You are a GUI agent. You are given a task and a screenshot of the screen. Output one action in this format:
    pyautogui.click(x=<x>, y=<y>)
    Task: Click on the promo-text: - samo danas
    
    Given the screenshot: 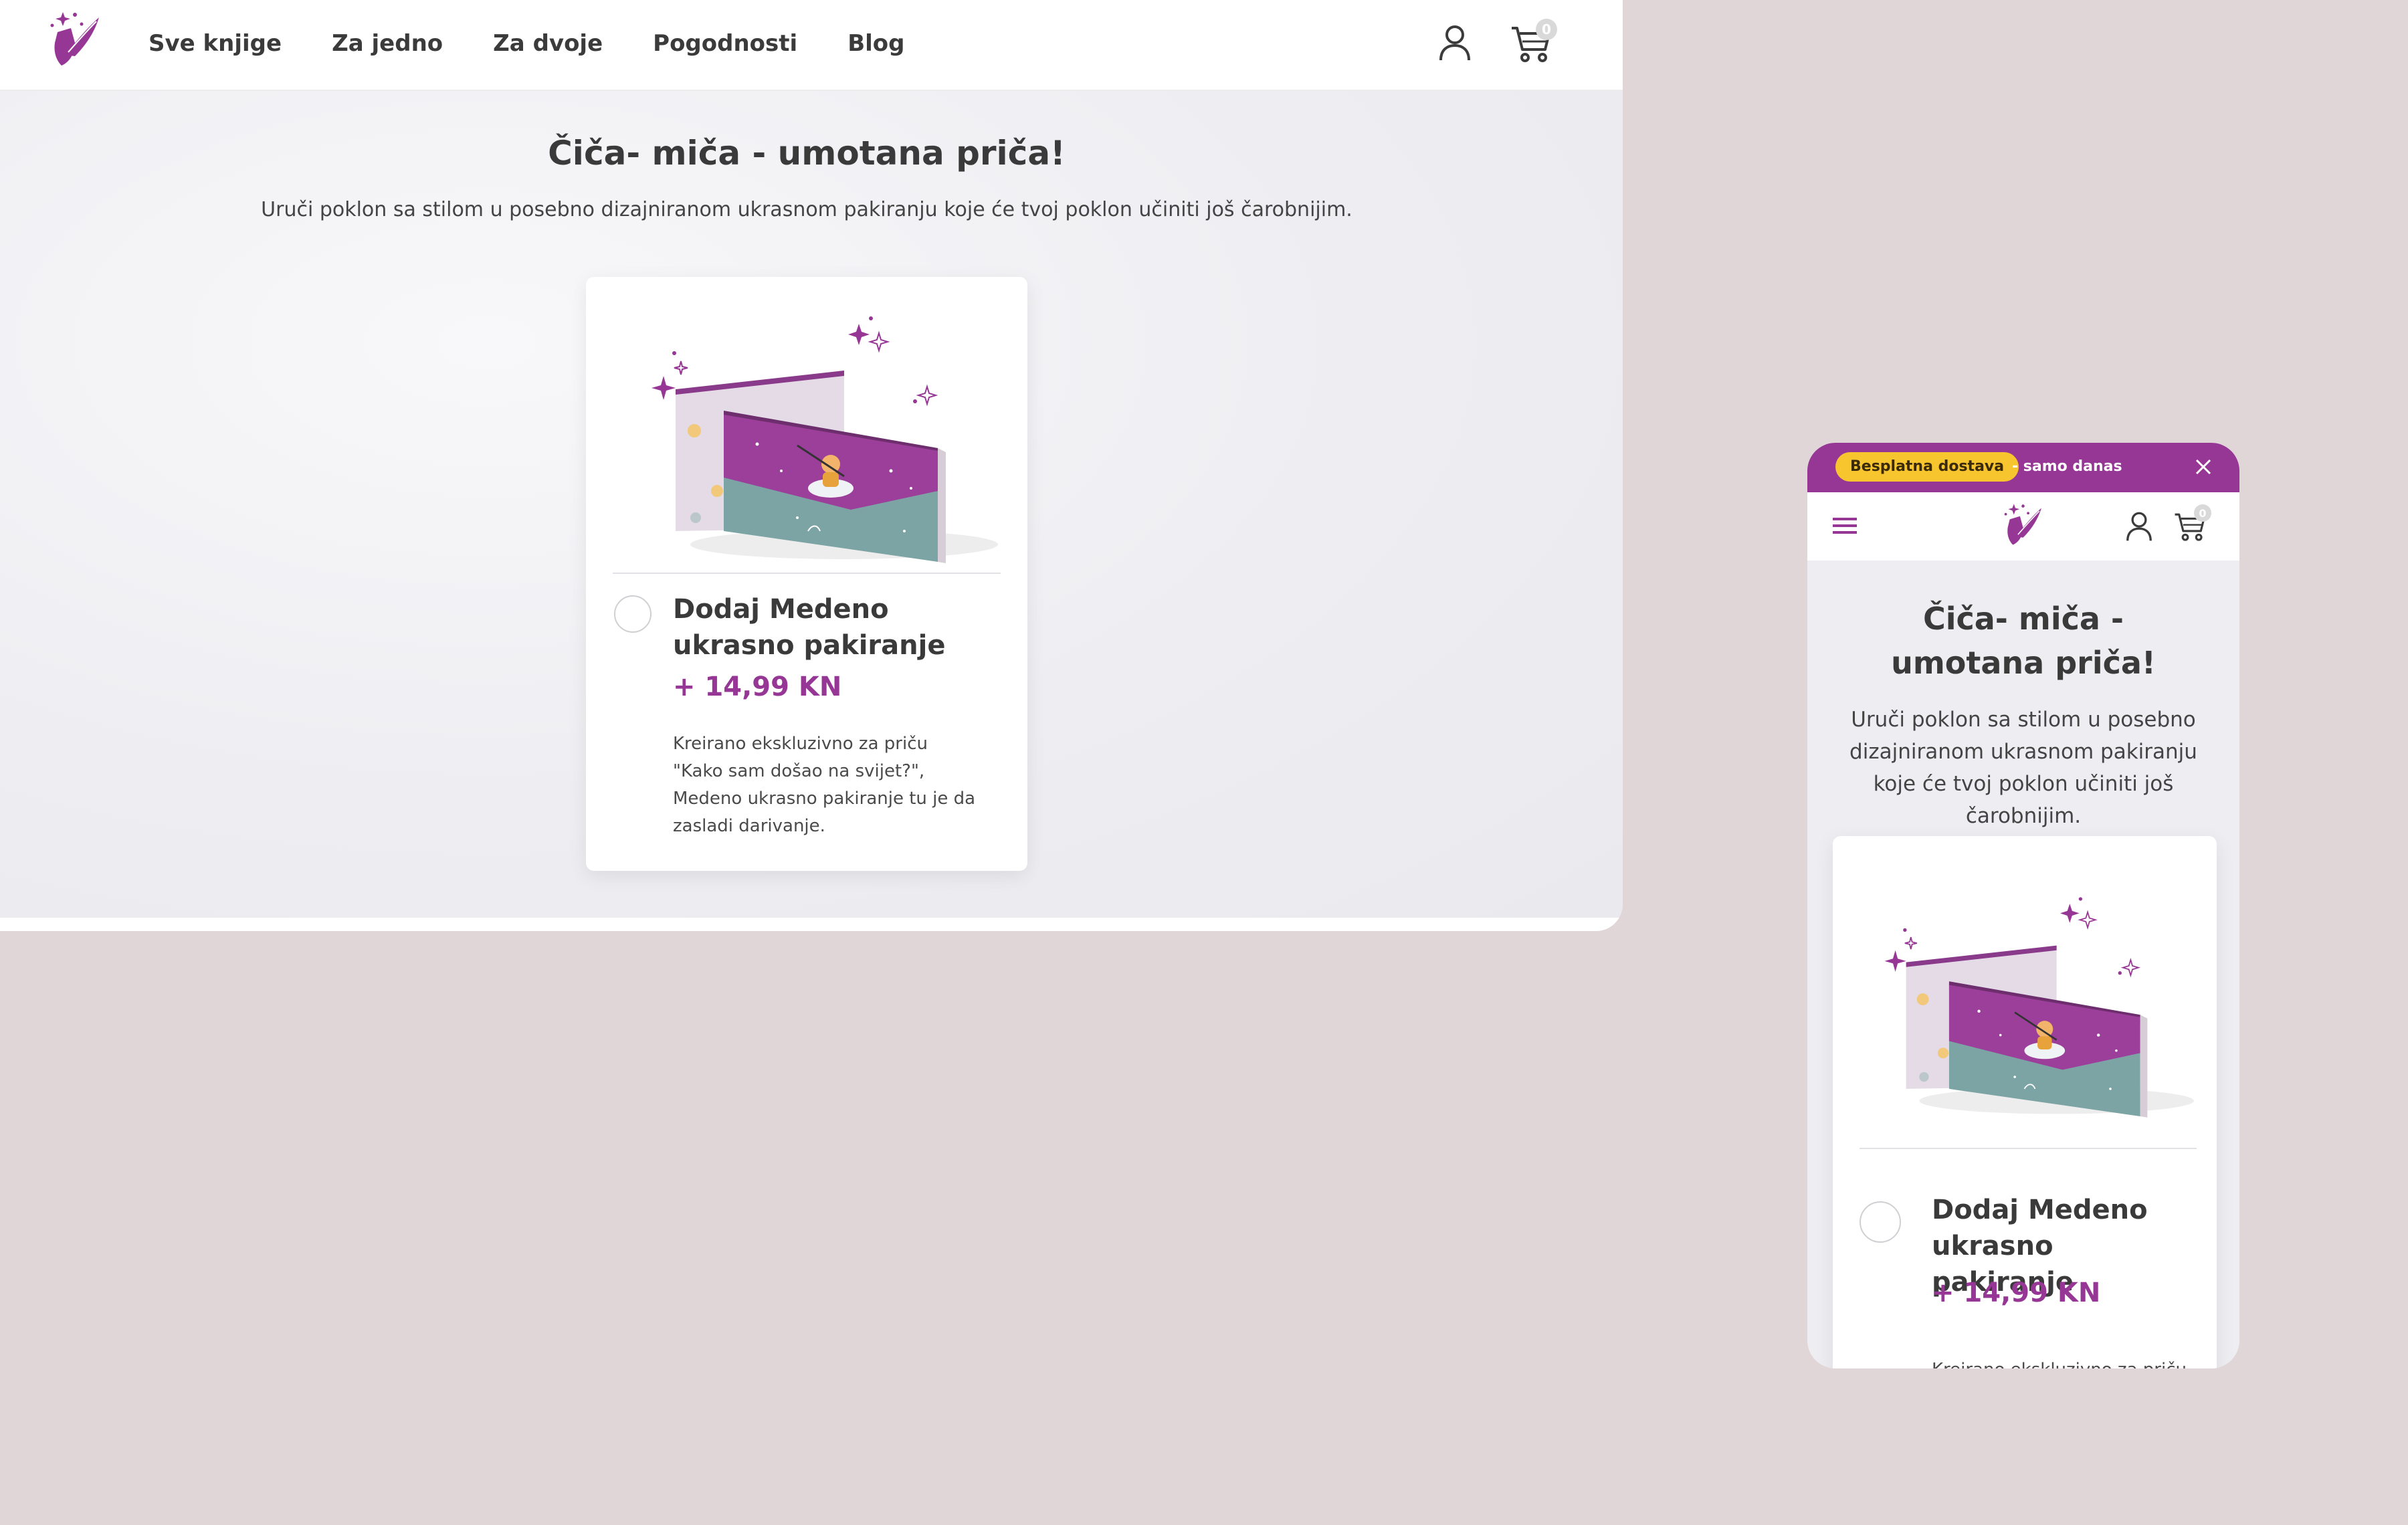 What is the action you would take?
    pyautogui.click(x=2067, y=467)
    